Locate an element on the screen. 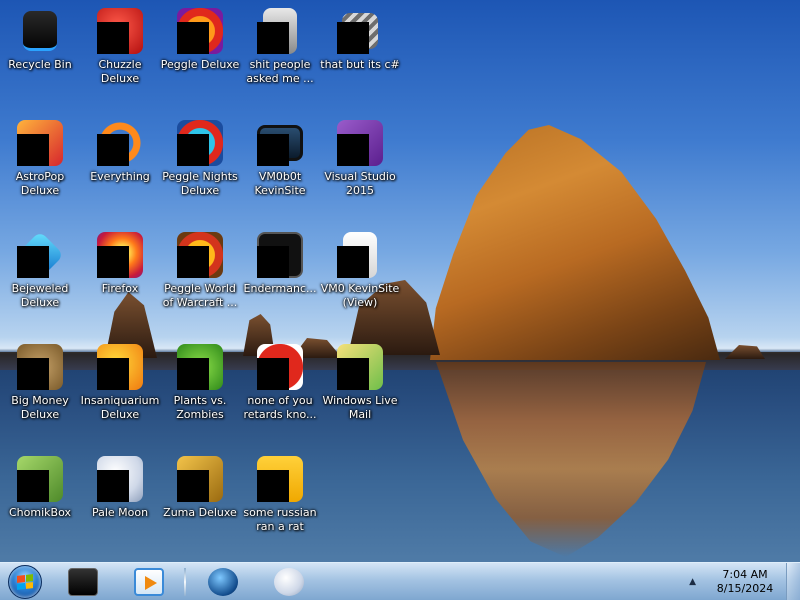 The width and height of the screenshot is (800, 600). desktop-icon-label: AstroPop Deluxe is located at coordinates (40, 183).